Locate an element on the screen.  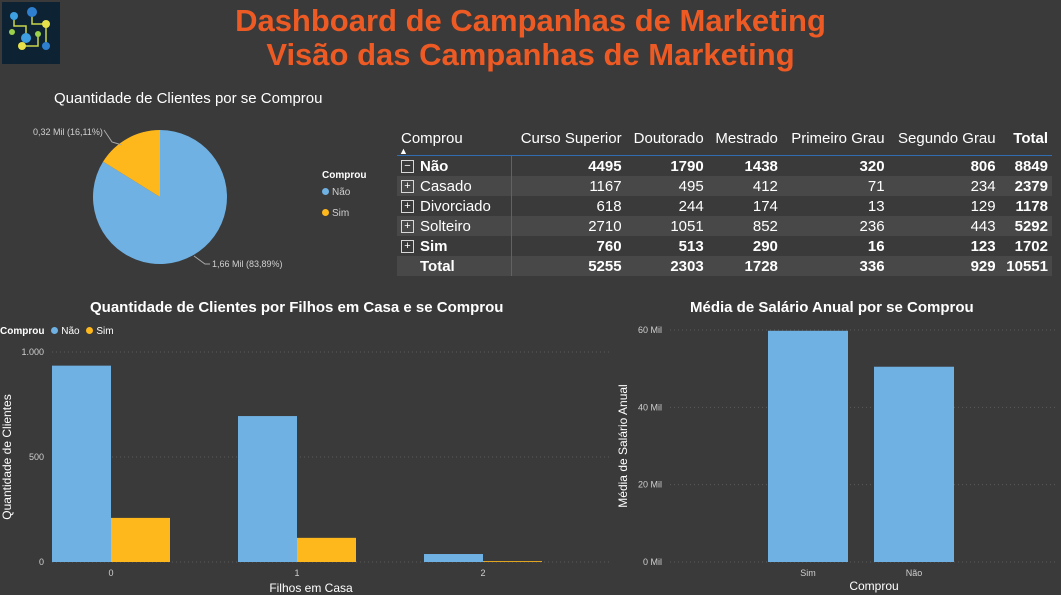
matrix-cell: 5255 is located at coordinates (568, 266).